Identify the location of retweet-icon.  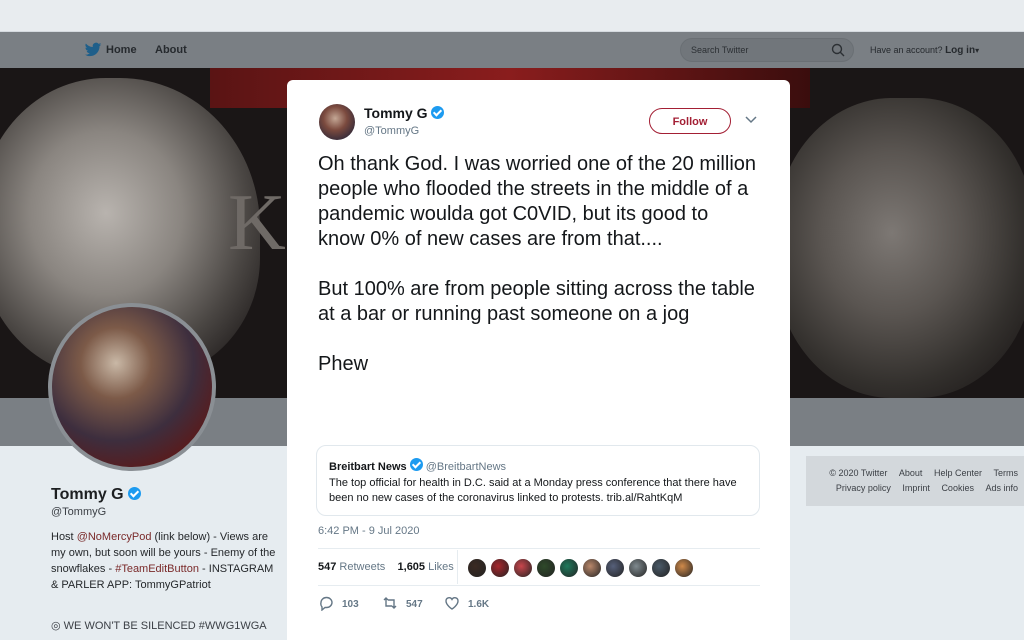
(390, 603).